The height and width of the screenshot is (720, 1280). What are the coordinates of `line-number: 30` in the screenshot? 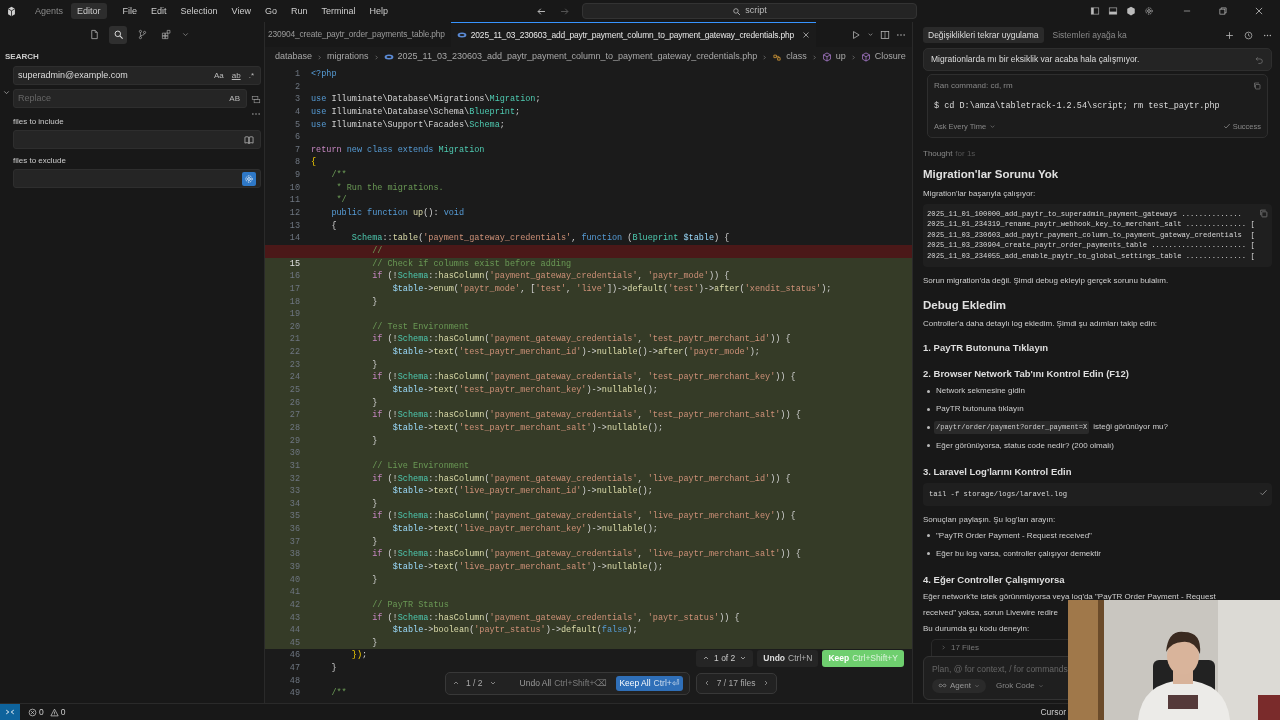 It's located at (294, 453).